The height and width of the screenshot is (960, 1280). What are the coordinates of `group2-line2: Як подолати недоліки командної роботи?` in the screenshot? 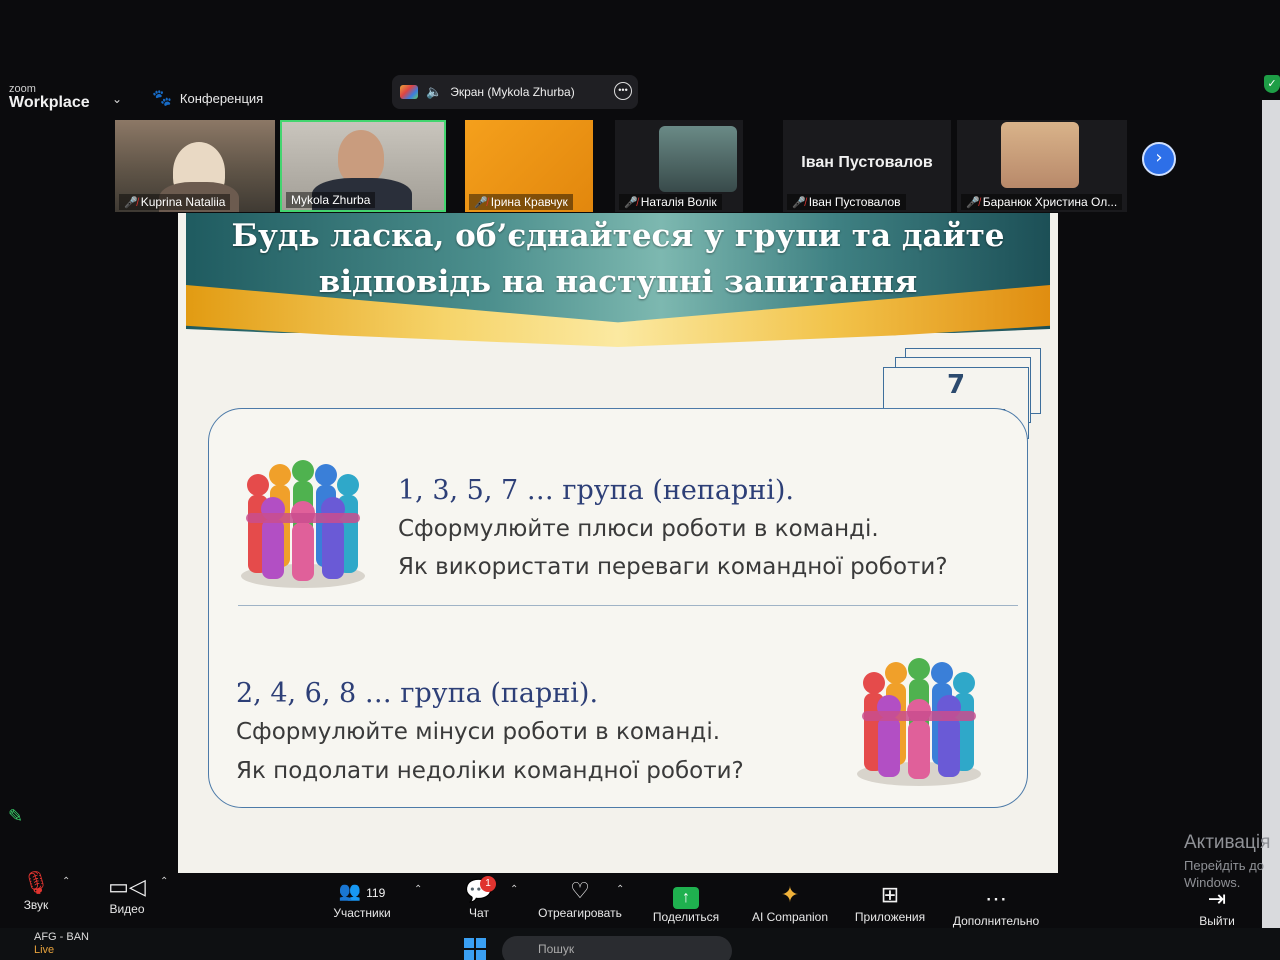 It's located at (490, 771).